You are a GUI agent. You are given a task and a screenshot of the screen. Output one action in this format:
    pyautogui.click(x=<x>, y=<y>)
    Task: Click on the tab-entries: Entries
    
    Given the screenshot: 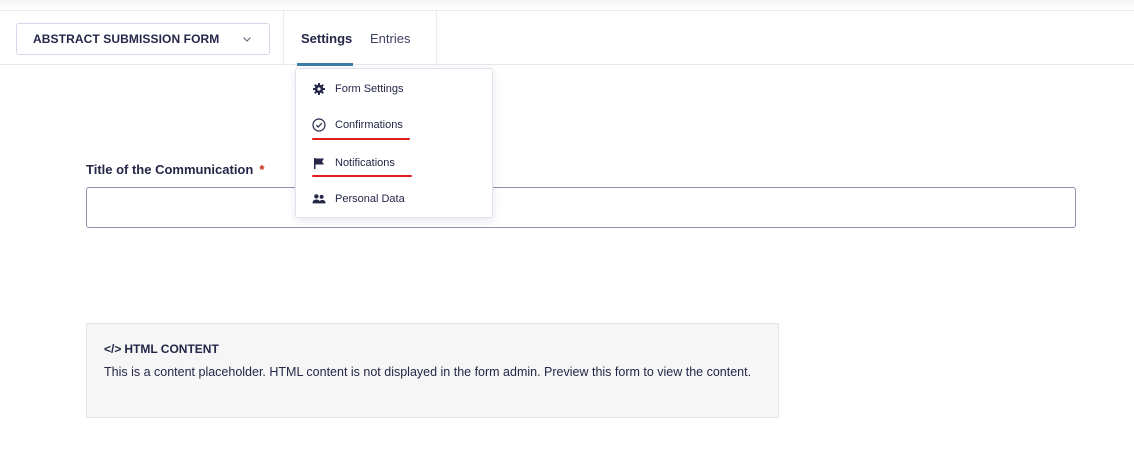 What is the action you would take?
    pyautogui.click(x=390, y=38)
    